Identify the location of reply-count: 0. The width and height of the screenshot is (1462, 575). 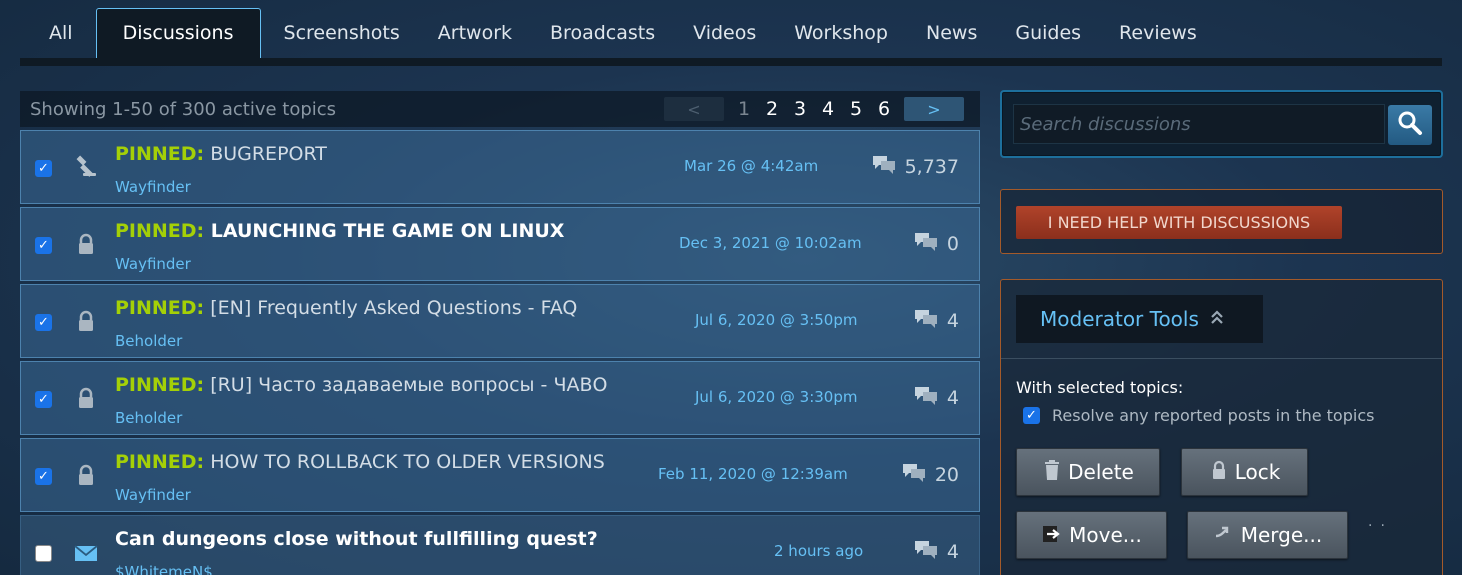
(936, 244).